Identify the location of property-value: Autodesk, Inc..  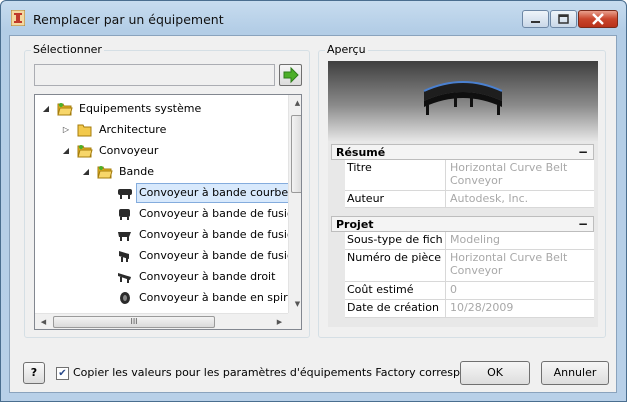
(517, 199).